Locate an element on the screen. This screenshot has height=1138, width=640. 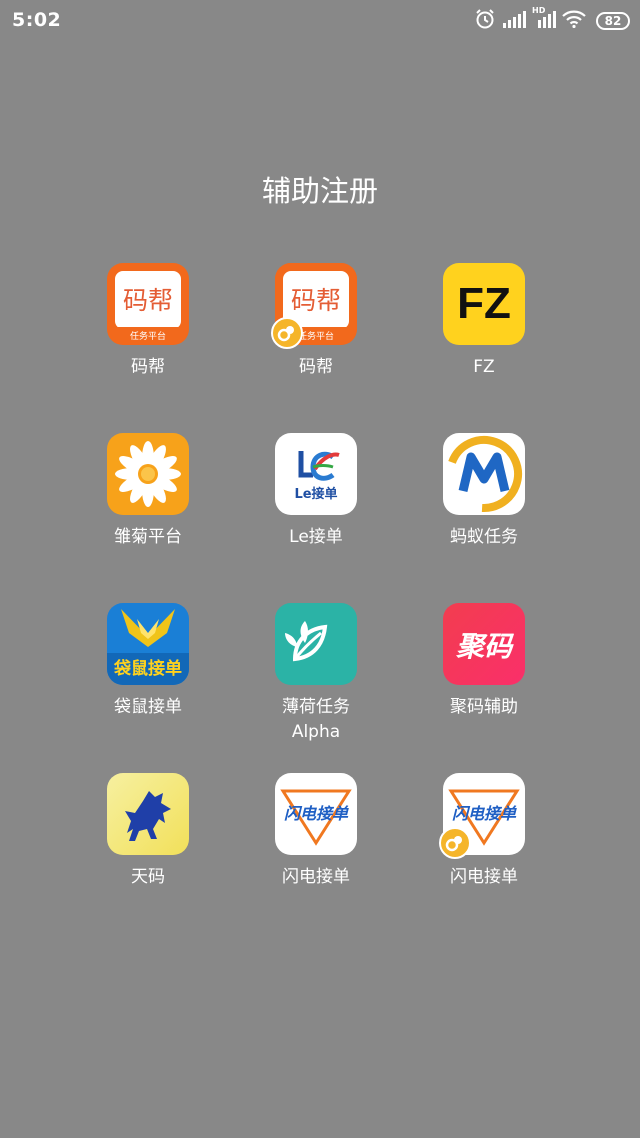
fz-icon: FZ is located at coordinates (484, 304).